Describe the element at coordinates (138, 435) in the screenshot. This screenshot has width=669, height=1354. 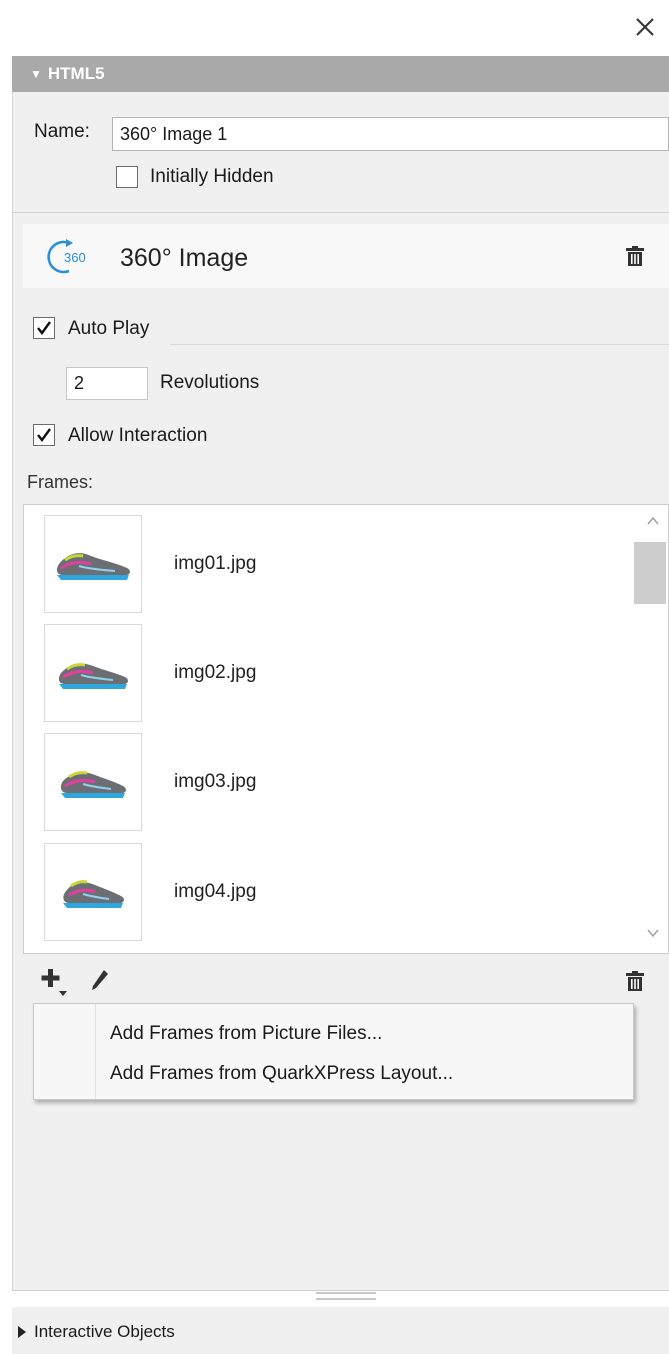
I see `allow-interaction-label: Allow Interaction` at that location.